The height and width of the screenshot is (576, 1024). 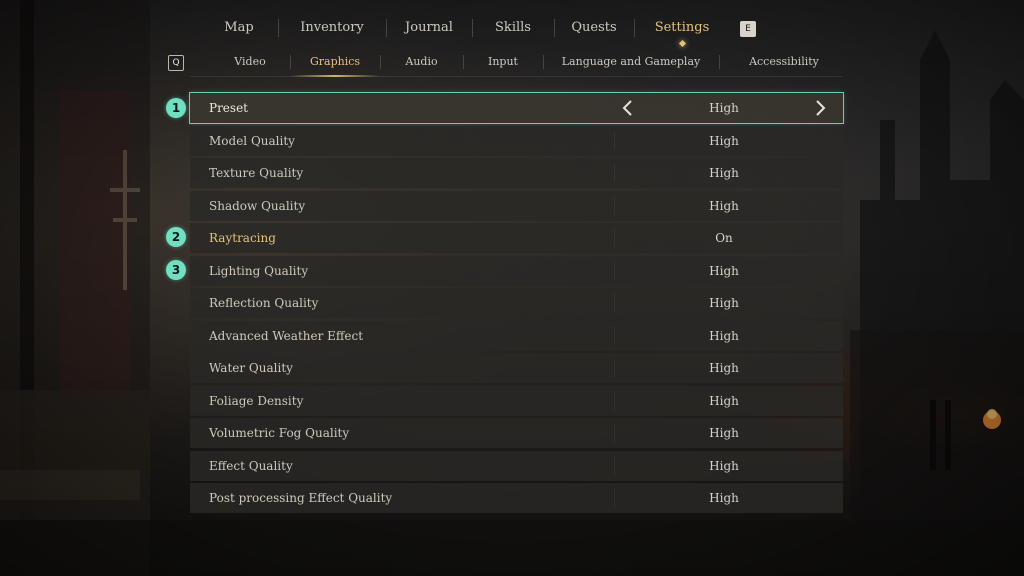 I want to click on setting-row-advanced-weather-effect: Advanced Weather Effect High, so click(x=516, y=335).